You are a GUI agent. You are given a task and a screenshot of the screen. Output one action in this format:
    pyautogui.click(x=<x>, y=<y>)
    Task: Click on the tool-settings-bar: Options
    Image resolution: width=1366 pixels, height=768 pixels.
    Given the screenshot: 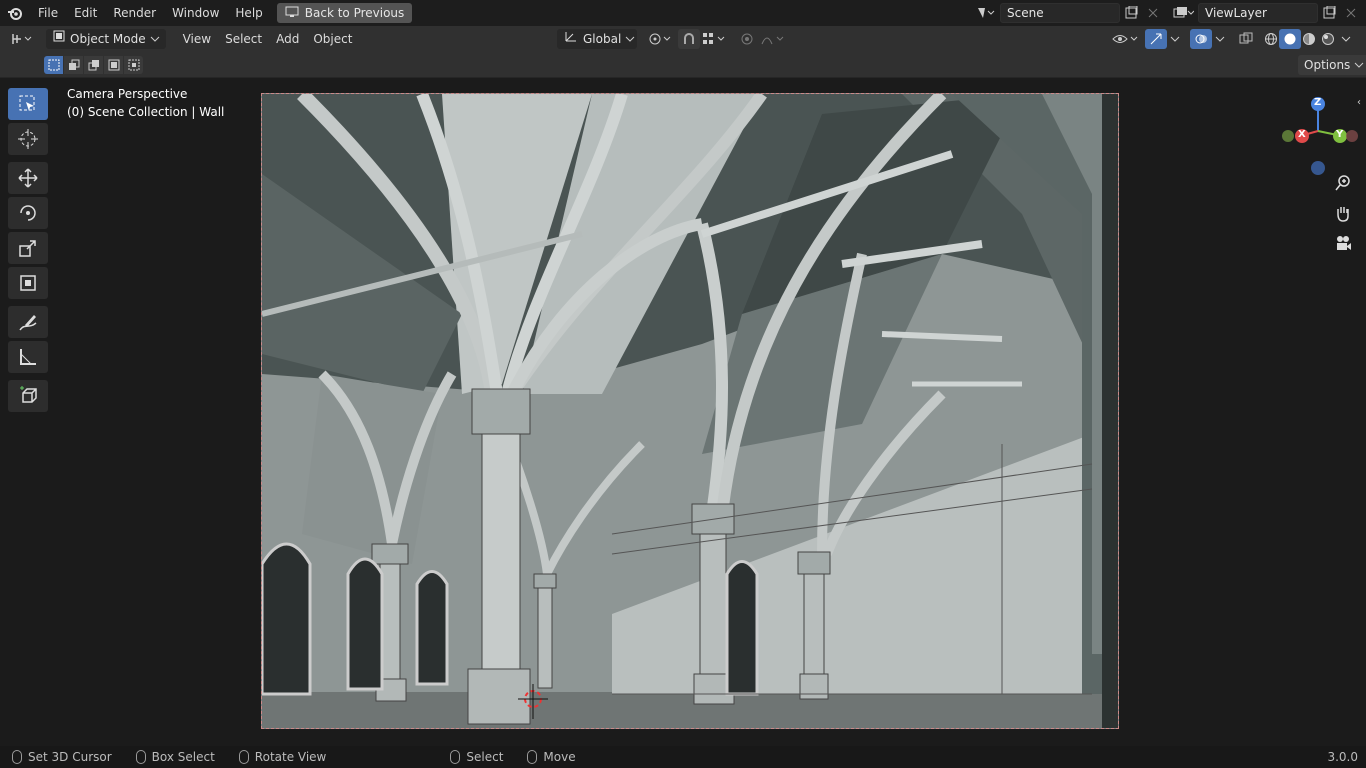 What is the action you would take?
    pyautogui.click(x=683, y=65)
    